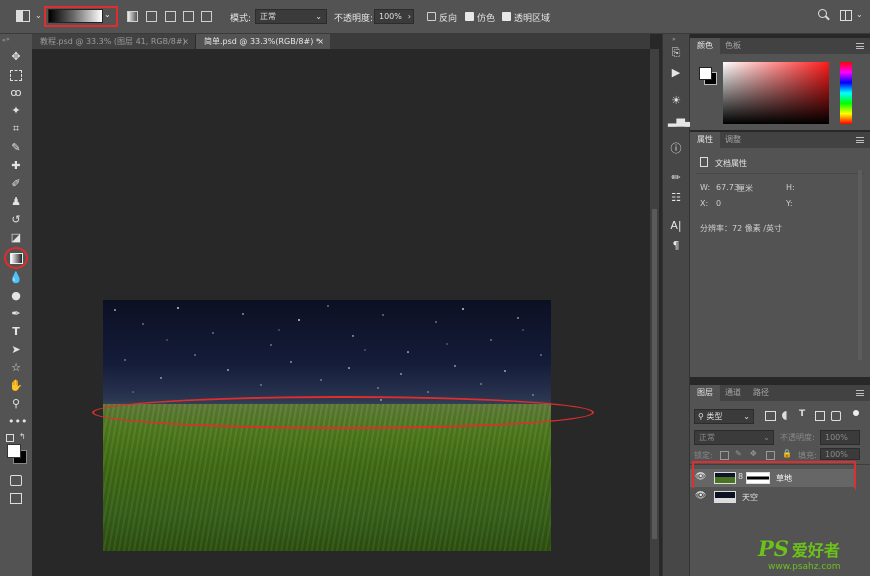 The height and width of the screenshot is (576, 870). I want to click on layer-filter-select: ⚲ 类型 ⌄, so click(724, 416).